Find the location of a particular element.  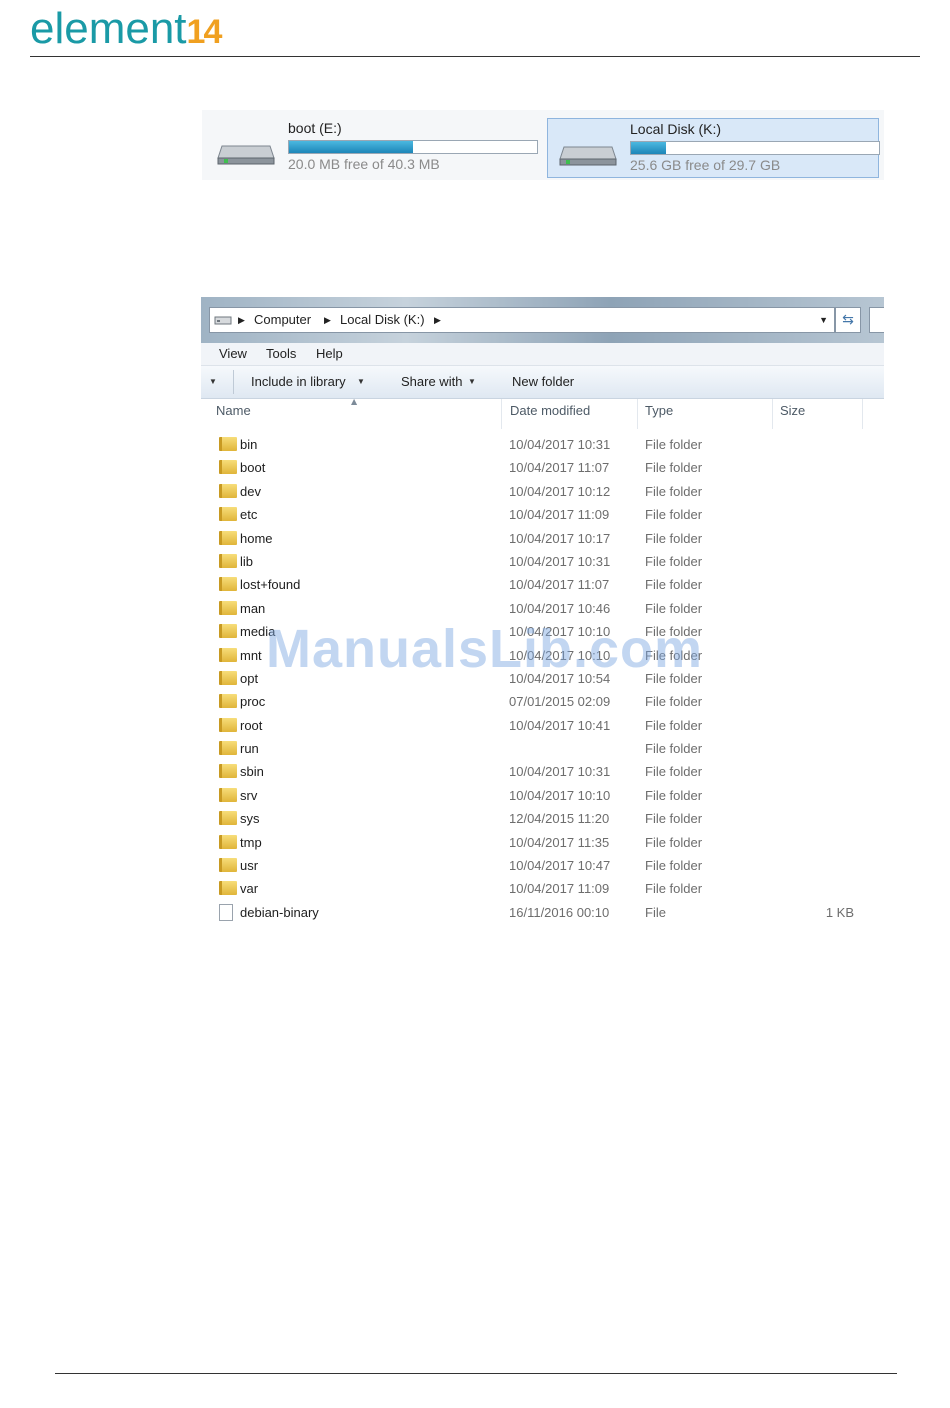

drive-local-disk: Local Disk (K:) 25.6 GB free of 29.7 GB is located at coordinates (713, 148).